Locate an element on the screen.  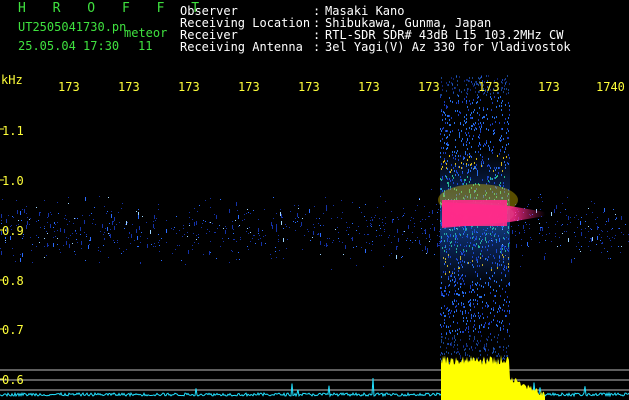
y-tick-6: 0.6 is located at coordinates (13, 380).